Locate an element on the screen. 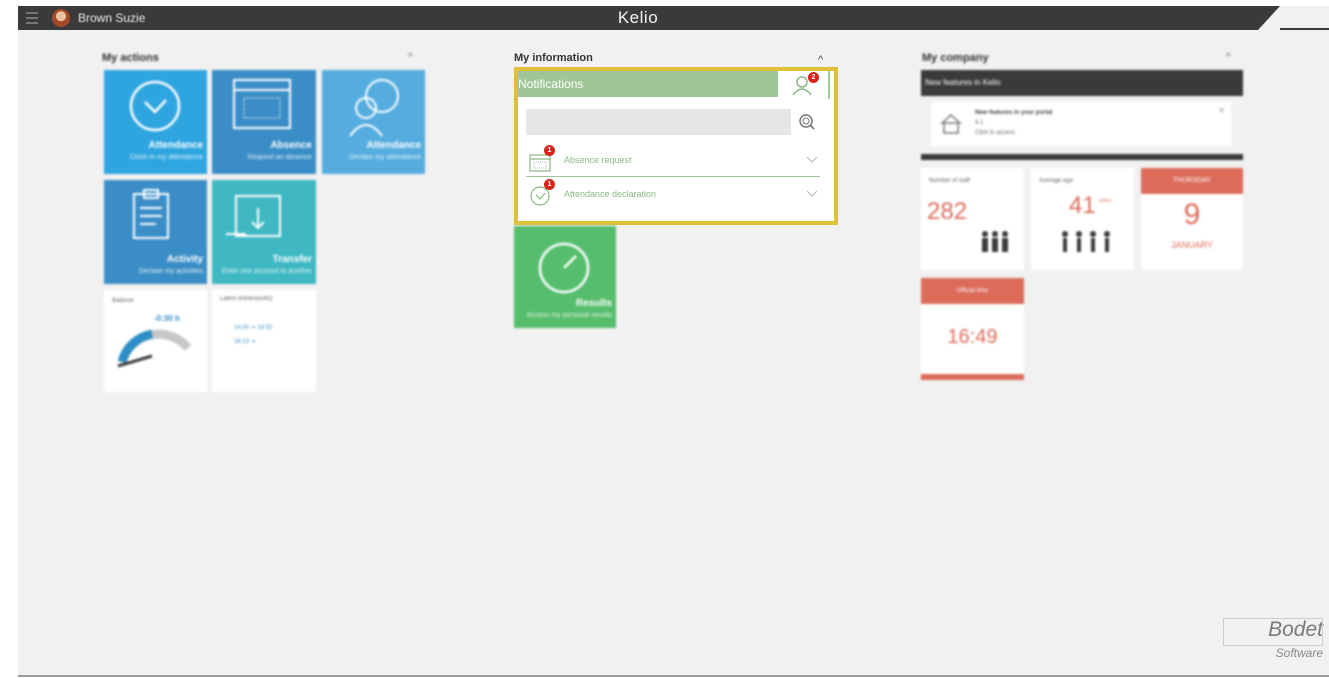 This screenshot has height=678, width=1329. staff-count-card: Number of staff 282 is located at coordinates (972, 219).